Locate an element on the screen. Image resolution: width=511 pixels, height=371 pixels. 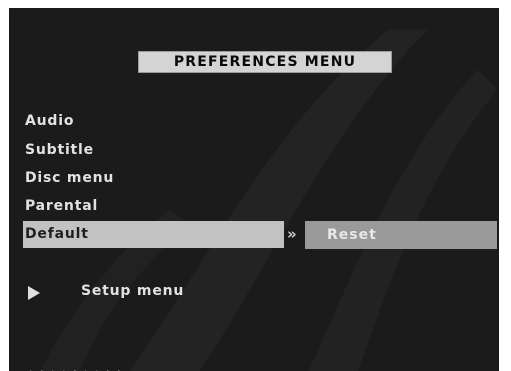
reset-option: Reset is located at coordinates (401, 235).